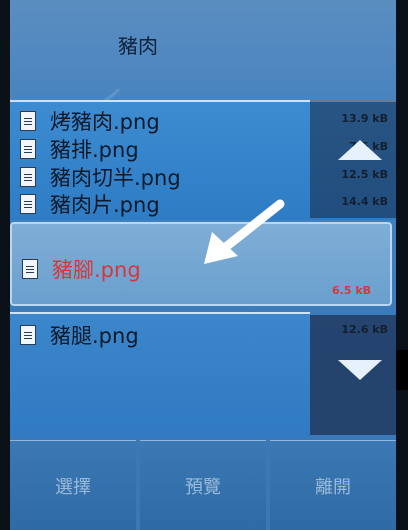 This screenshot has width=408, height=530. Describe the element at coordinates (402, 370) in the screenshot. I see `device-button` at that location.